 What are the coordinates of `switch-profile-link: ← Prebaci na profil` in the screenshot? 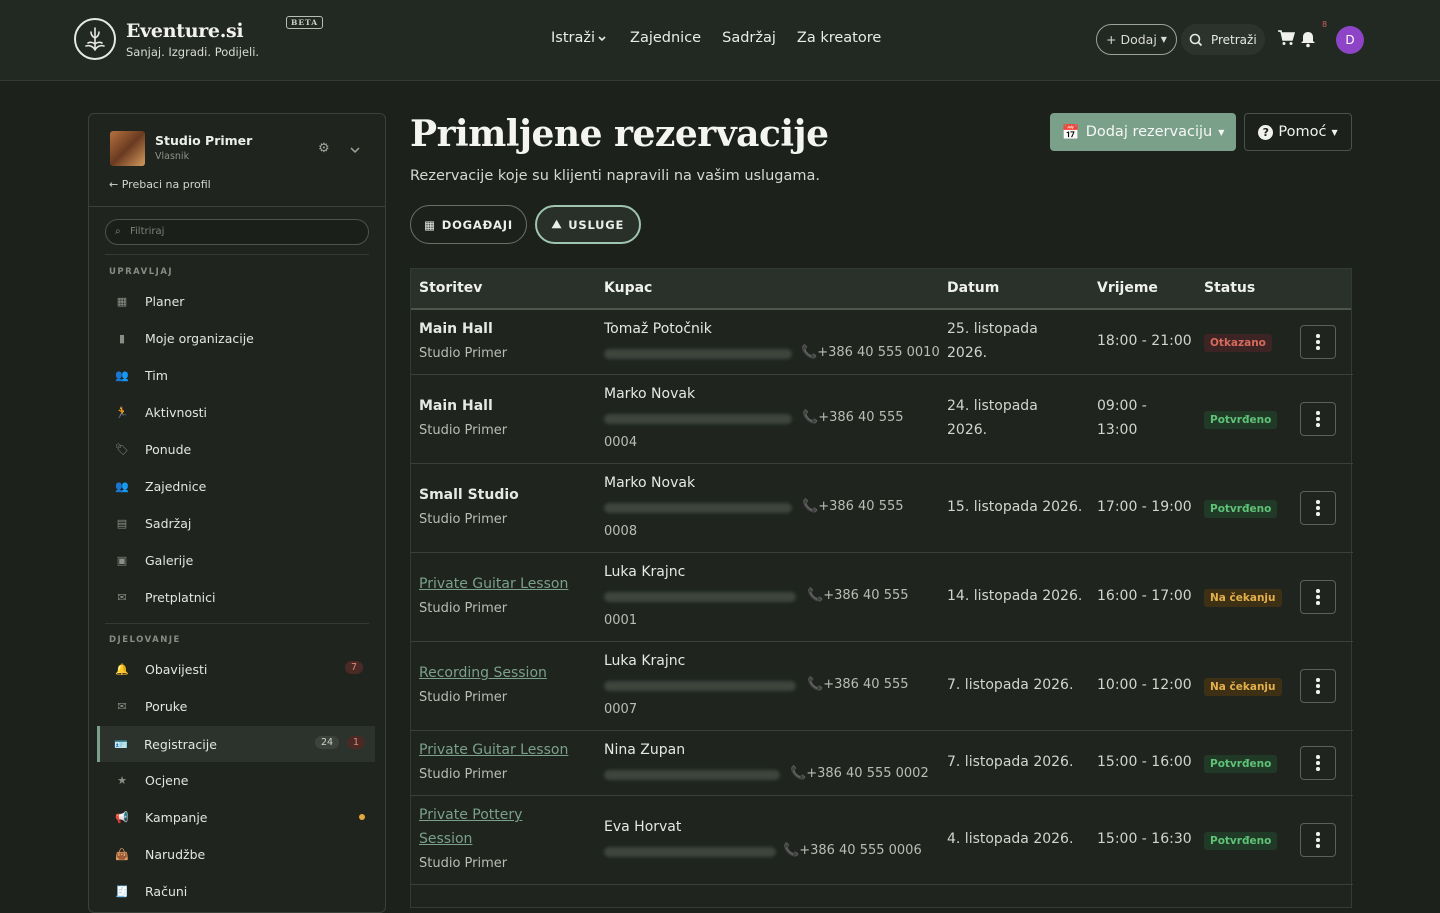 It's located at (160, 184).